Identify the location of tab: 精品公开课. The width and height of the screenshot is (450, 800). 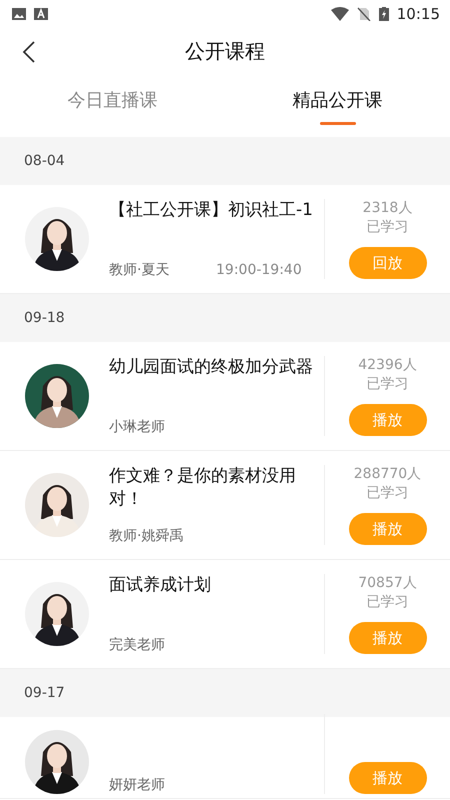
(337, 106).